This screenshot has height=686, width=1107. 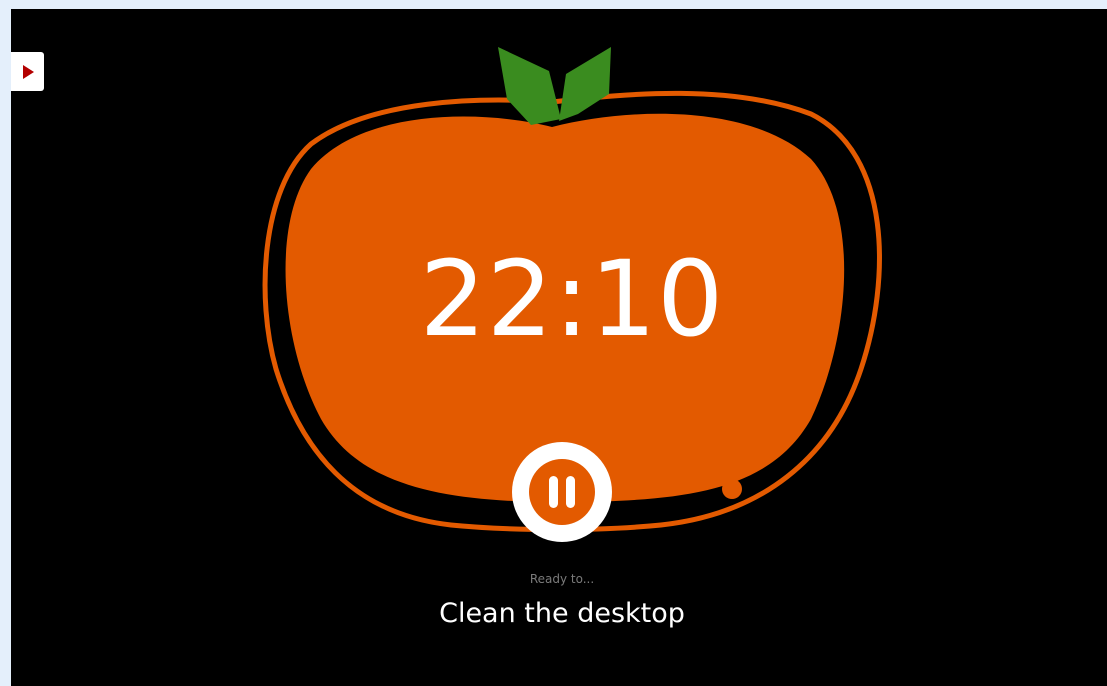 I want to click on pause-bar-right, so click(x=570, y=492).